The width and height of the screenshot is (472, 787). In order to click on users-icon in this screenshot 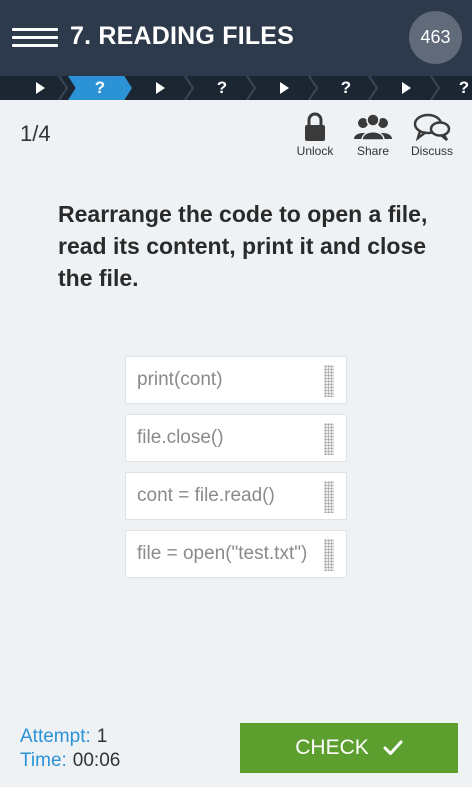, I will do `click(373, 127)`.